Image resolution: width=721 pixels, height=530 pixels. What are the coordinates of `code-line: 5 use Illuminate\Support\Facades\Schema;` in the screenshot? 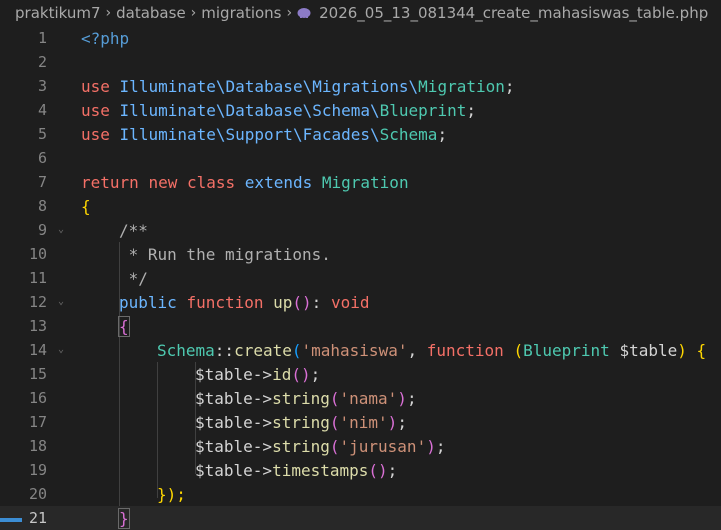 It's located at (360, 134).